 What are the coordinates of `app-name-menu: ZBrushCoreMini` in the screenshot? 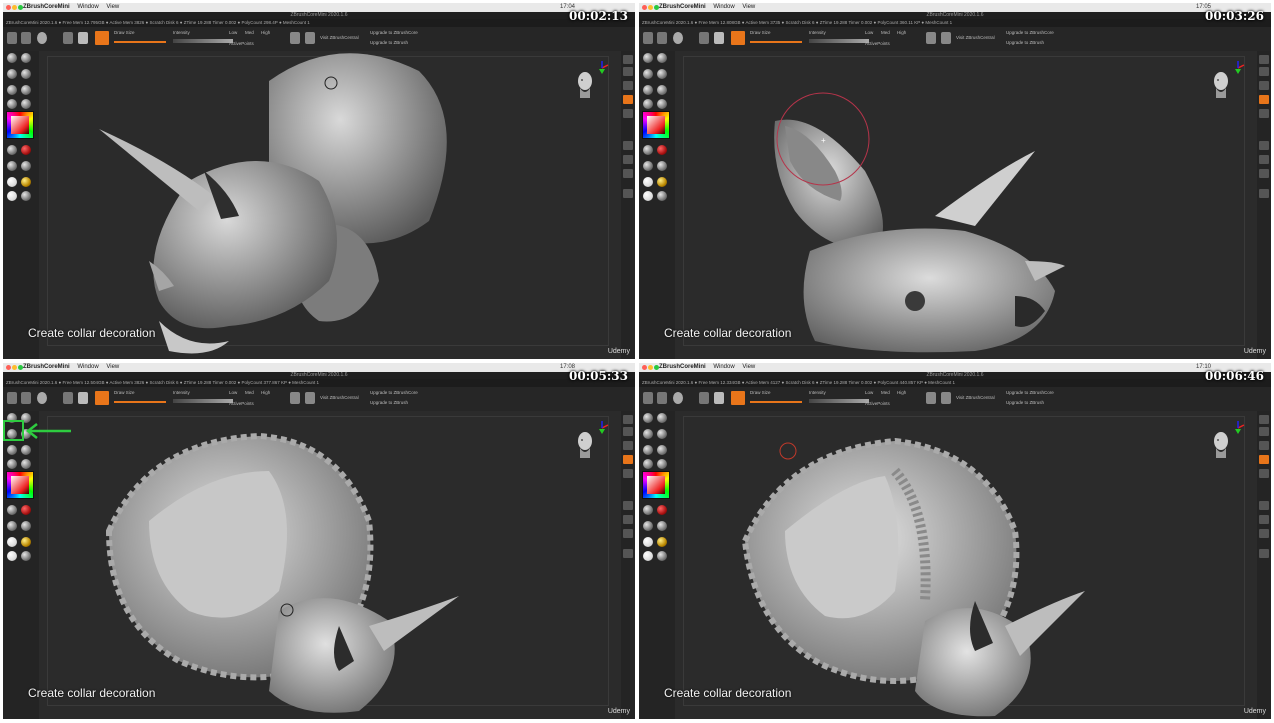 It's located at (682, 367).